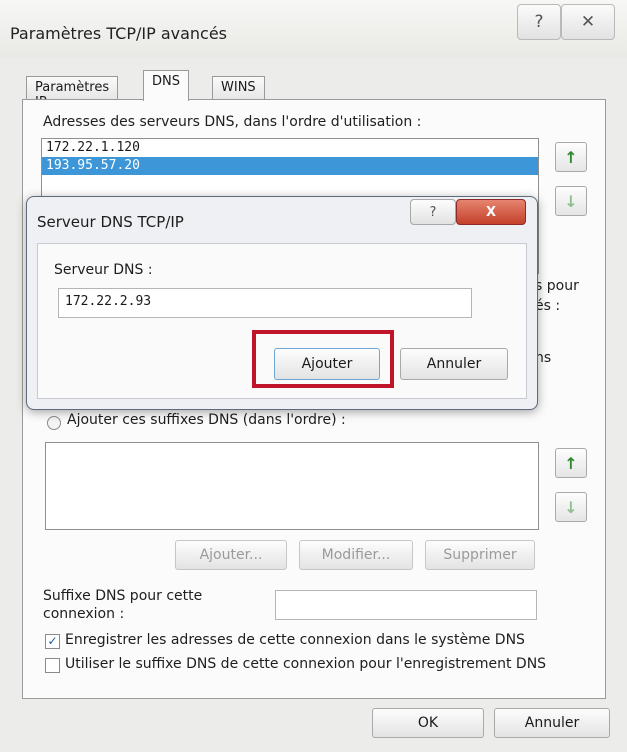  I want to click on suffix-list, so click(292, 486).